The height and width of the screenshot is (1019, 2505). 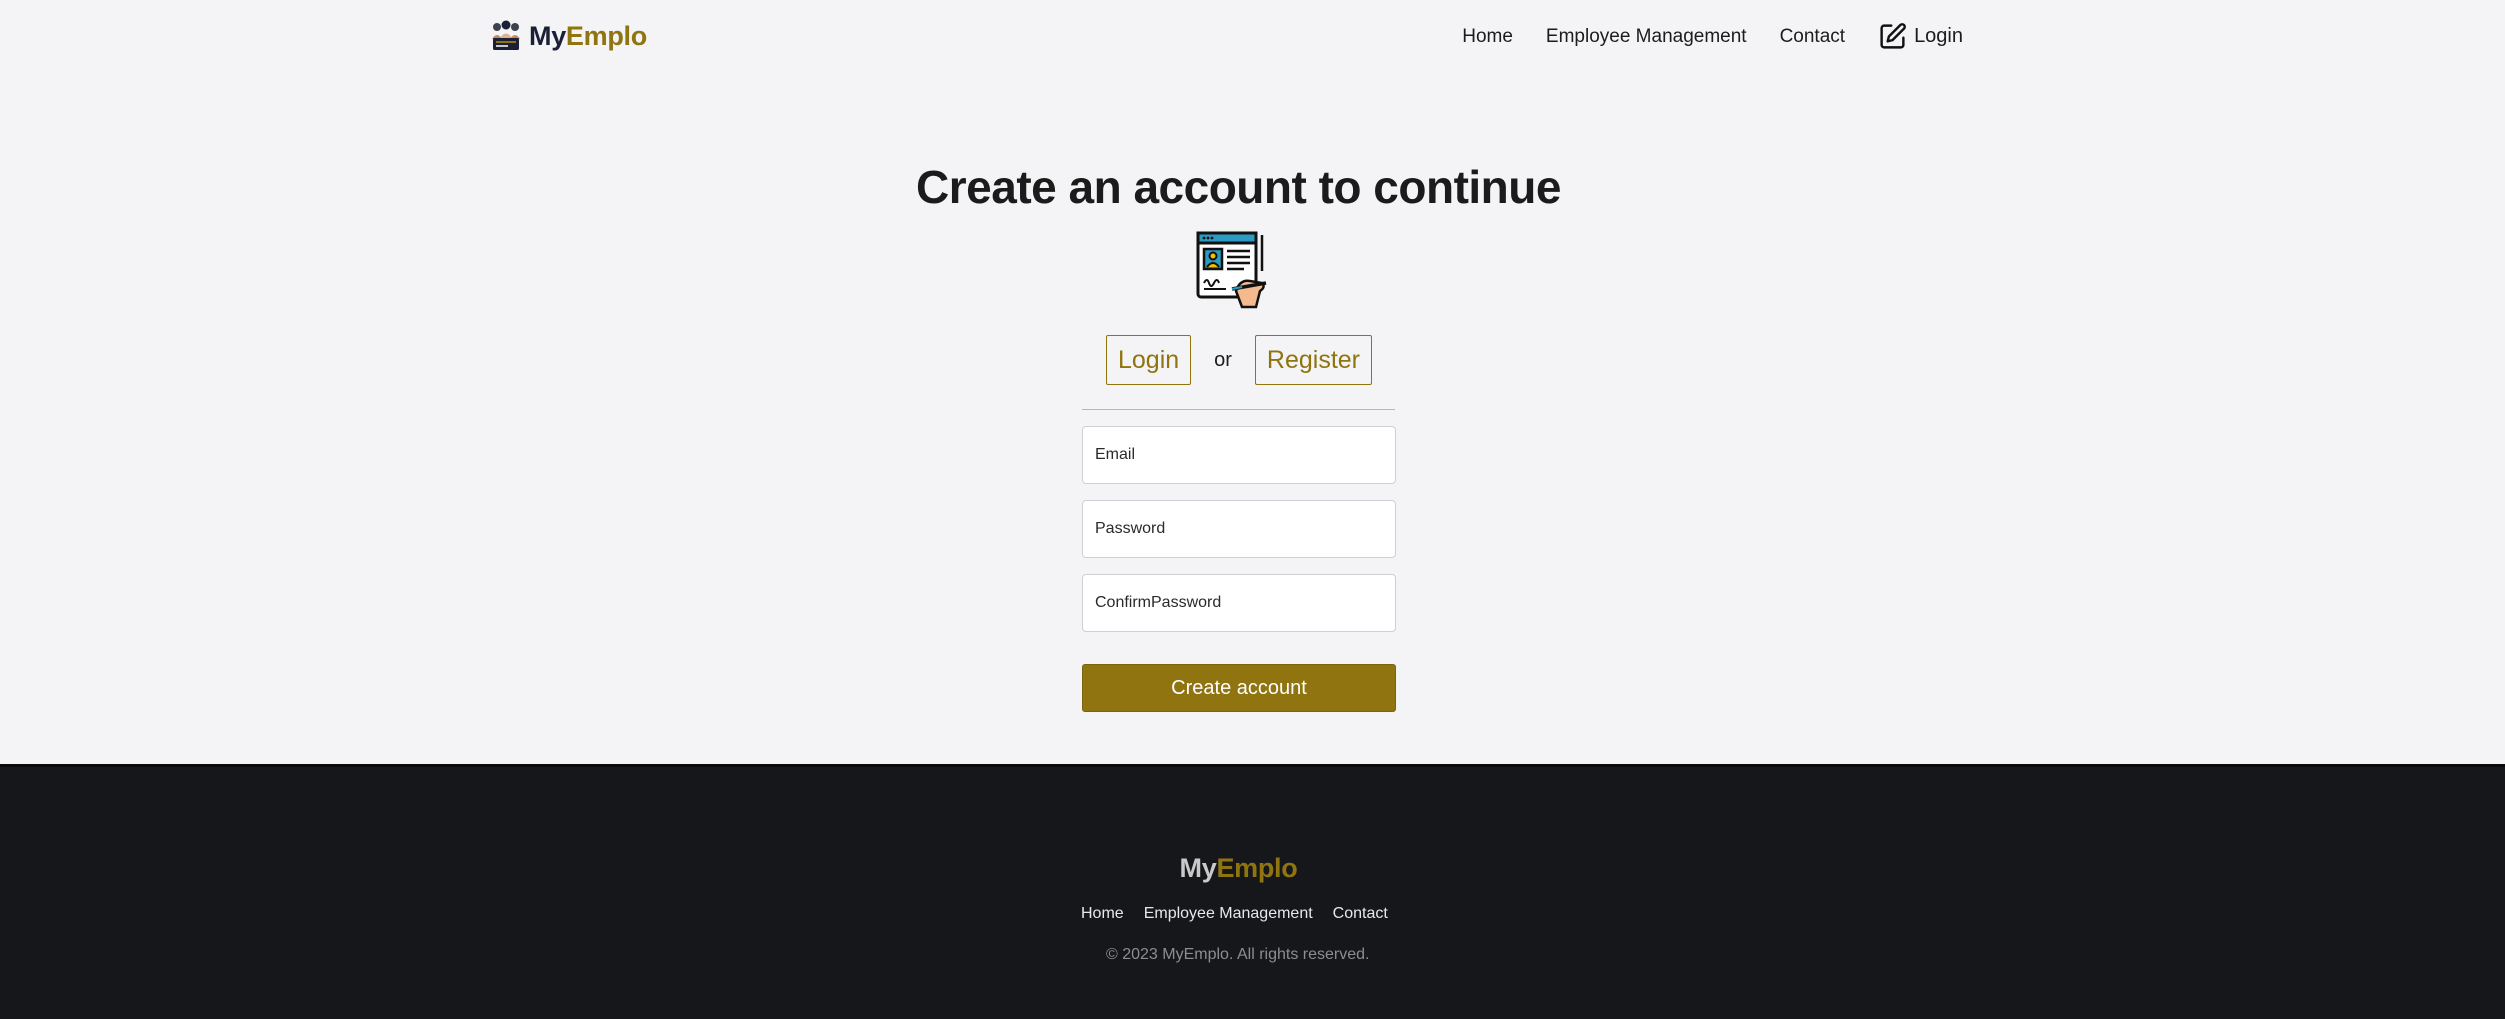 I want to click on footer-nav: Home Employee Management Contact, so click(x=1234, y=914).